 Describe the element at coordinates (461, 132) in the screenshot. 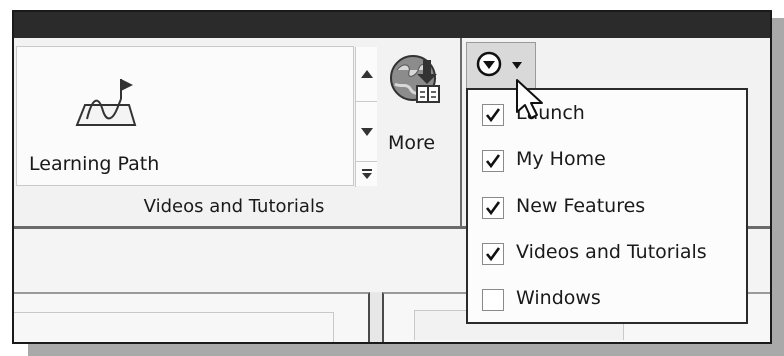

I see `ribbon-group-separator` at that location.